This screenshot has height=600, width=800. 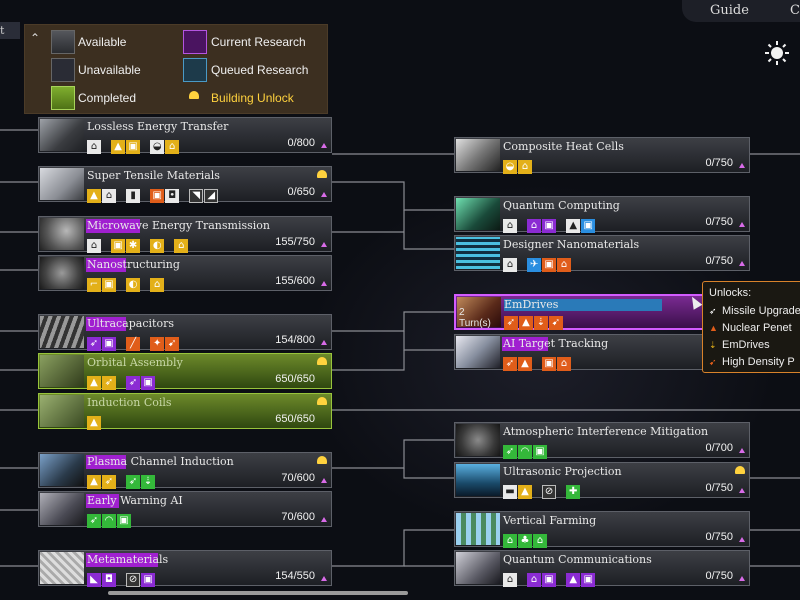 I want to click on tech-card-induction-coils: Induction Coils ▲ 650/650, so click(x=185, y=411).